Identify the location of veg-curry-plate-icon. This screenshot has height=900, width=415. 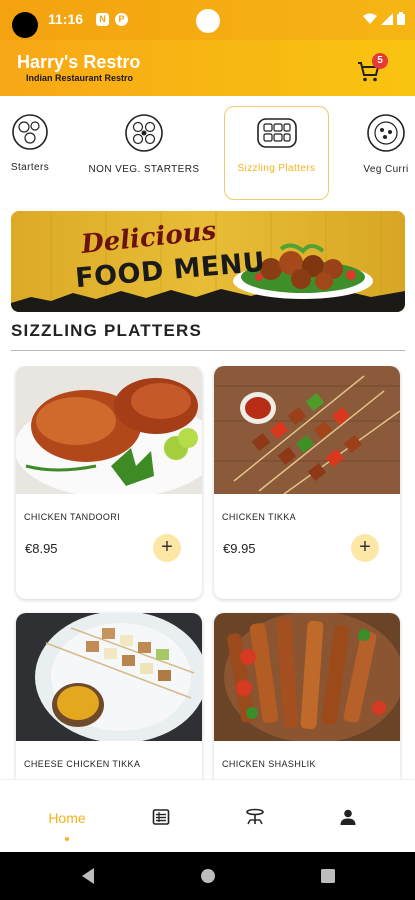
(386, 133).